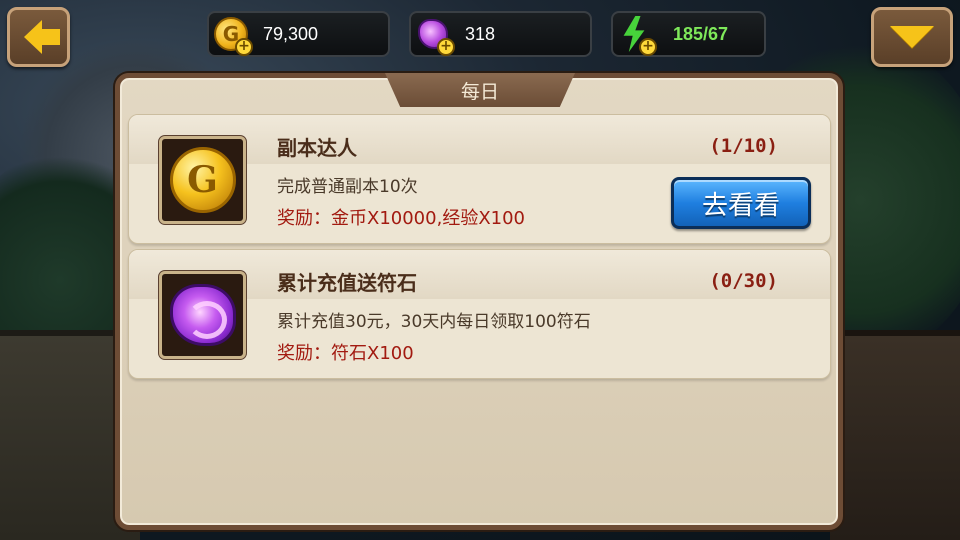 Image resolution: width=960 pixels, height=540 pixels. I want to click on gold-coin-icon: G, so click(202, 180).